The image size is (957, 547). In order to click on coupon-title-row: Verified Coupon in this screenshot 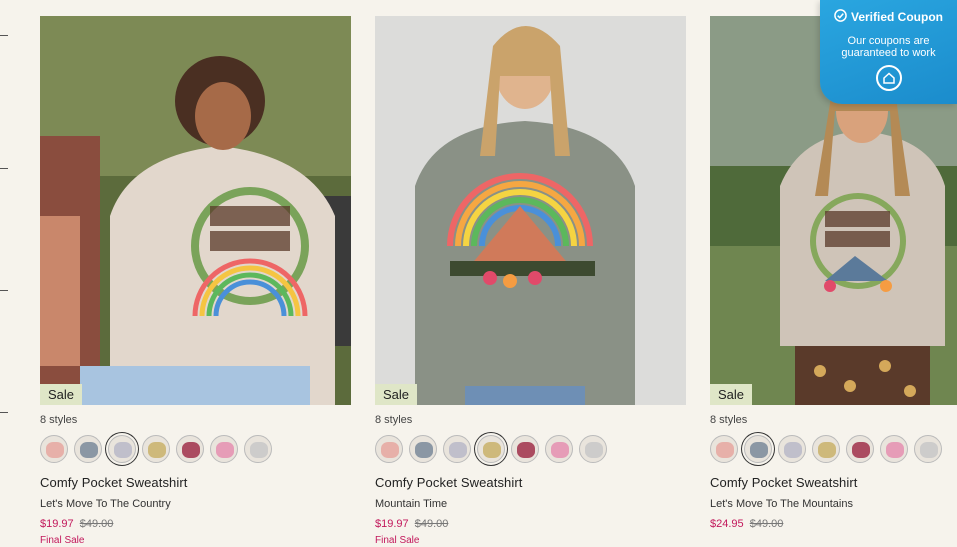, I will do `click(888, 17)`.